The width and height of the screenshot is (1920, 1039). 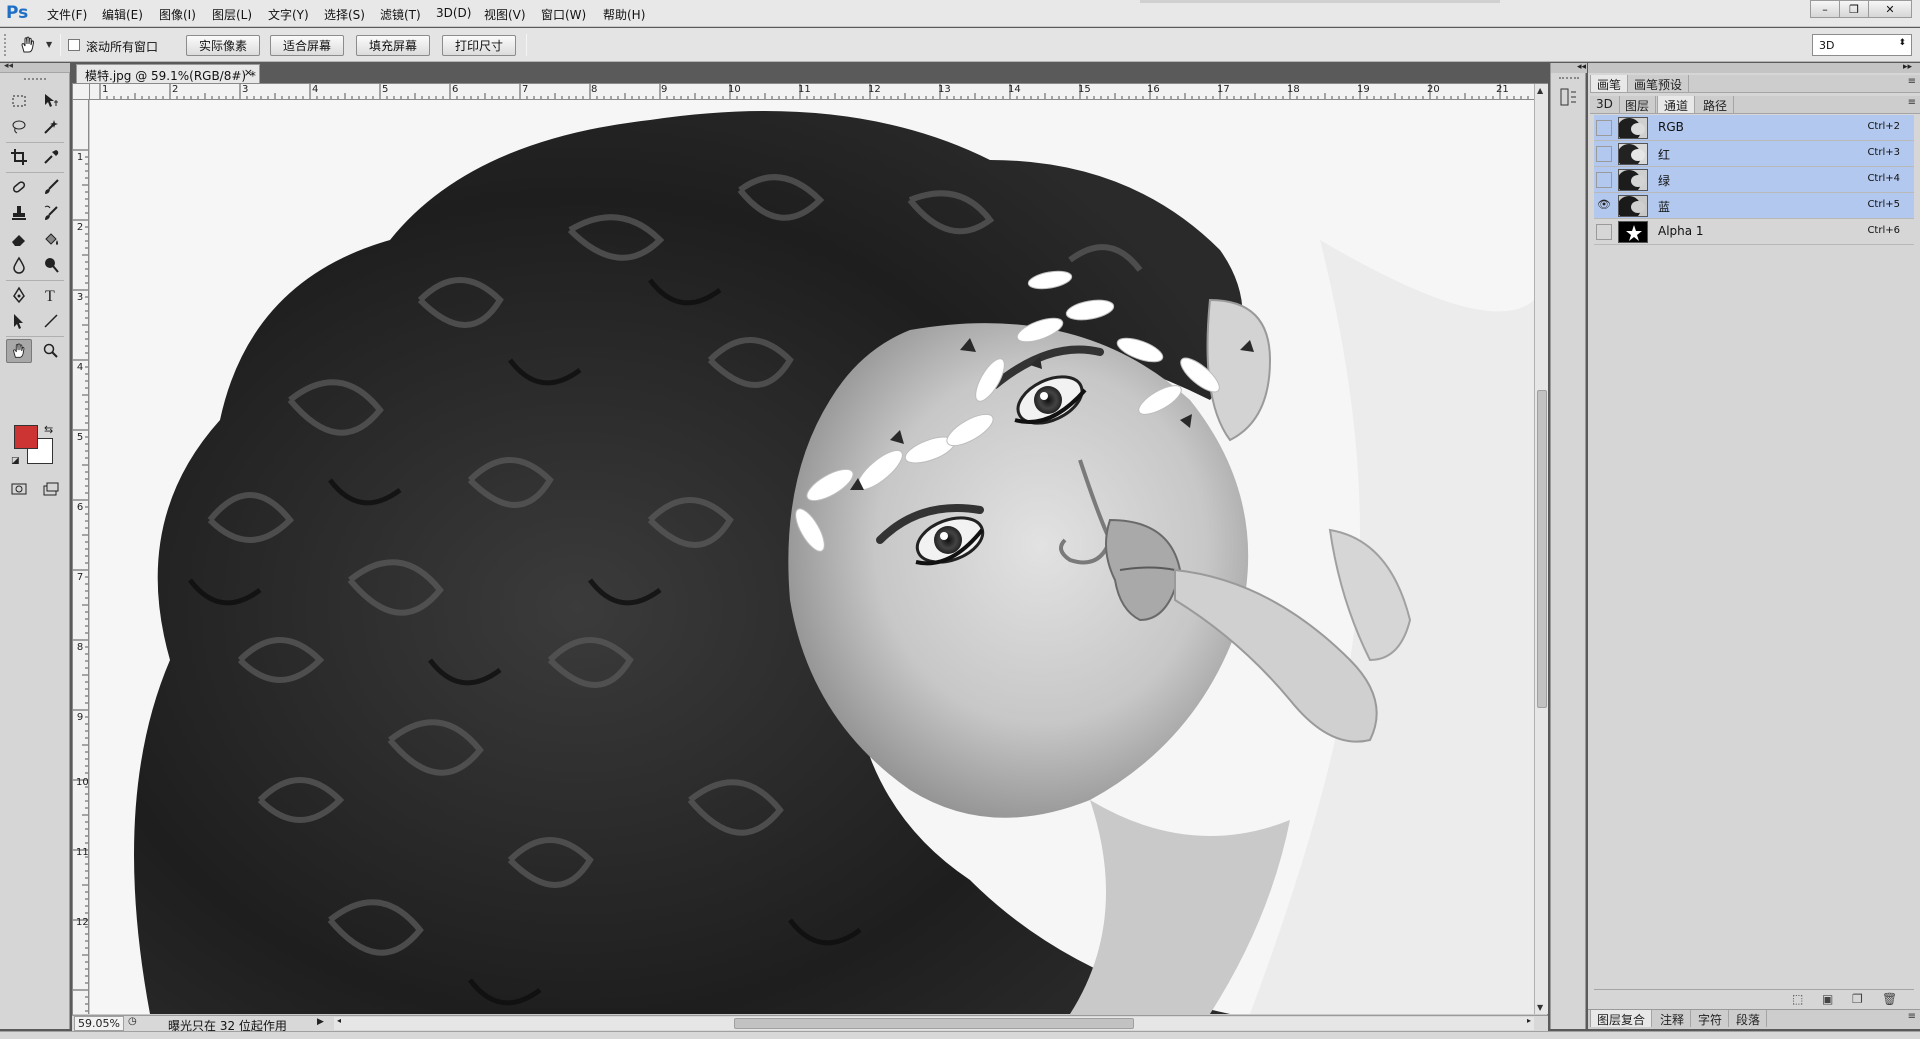 What do you see at coordinates (232, 14) in the screenshot?
I see `menu-layer: 图层(L)` at bounding box center [232, 14].